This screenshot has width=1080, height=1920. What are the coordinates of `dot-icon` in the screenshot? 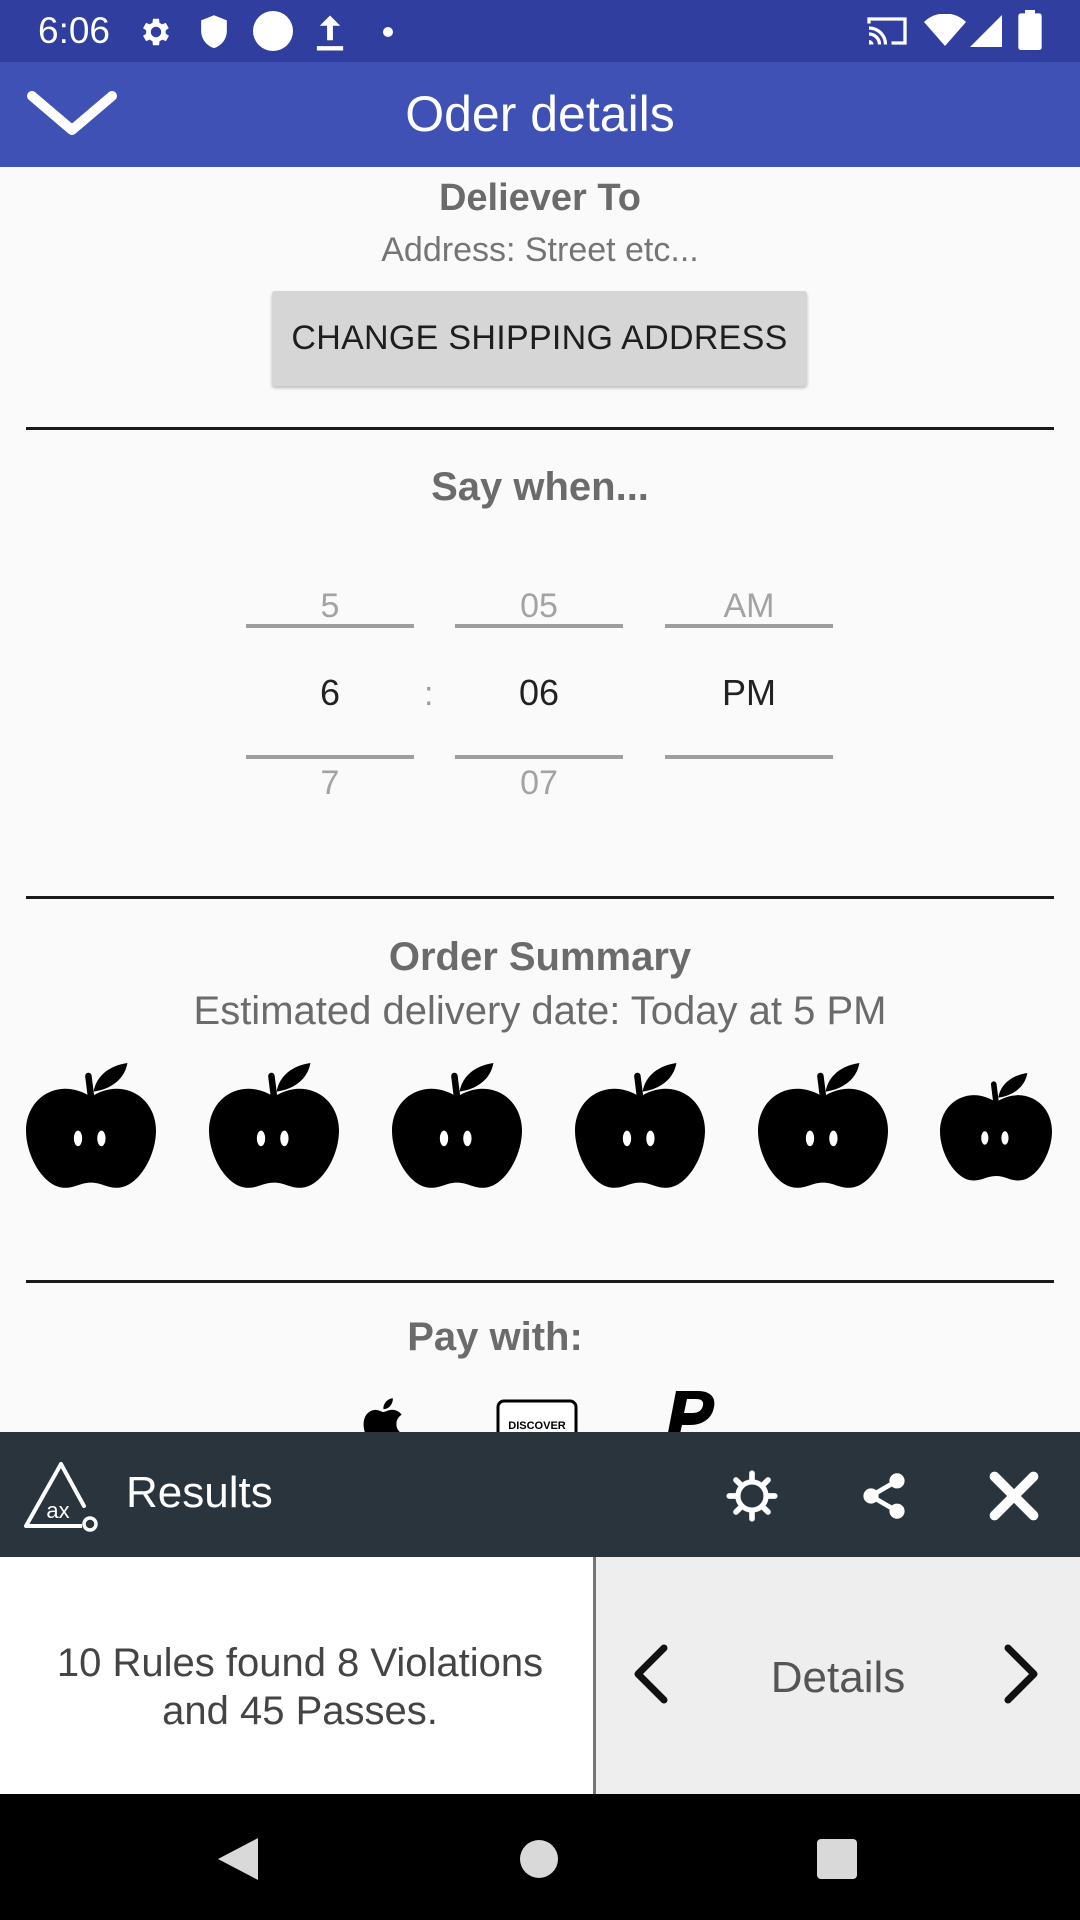 It's located at (388, 32).